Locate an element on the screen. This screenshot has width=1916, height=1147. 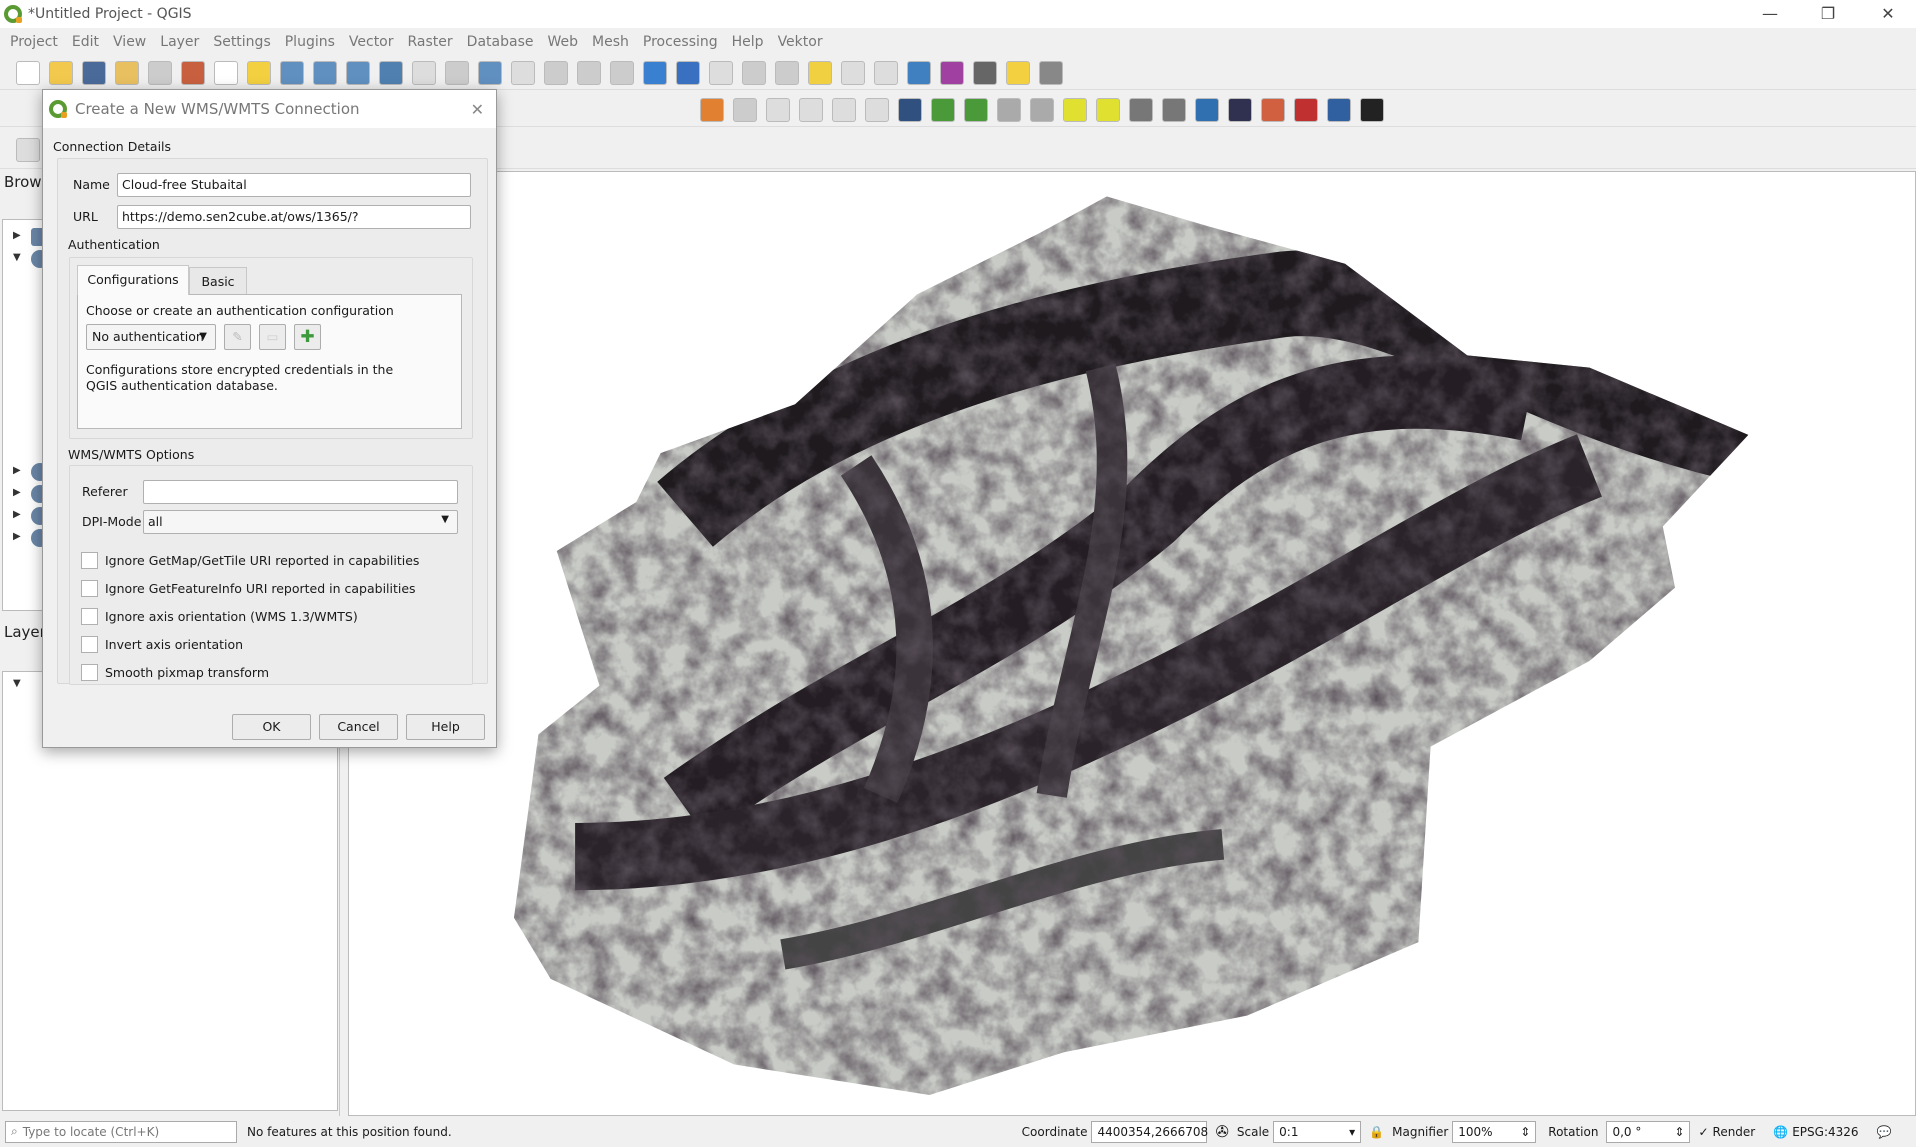
cut-icon is located at coordinates (745, 109).